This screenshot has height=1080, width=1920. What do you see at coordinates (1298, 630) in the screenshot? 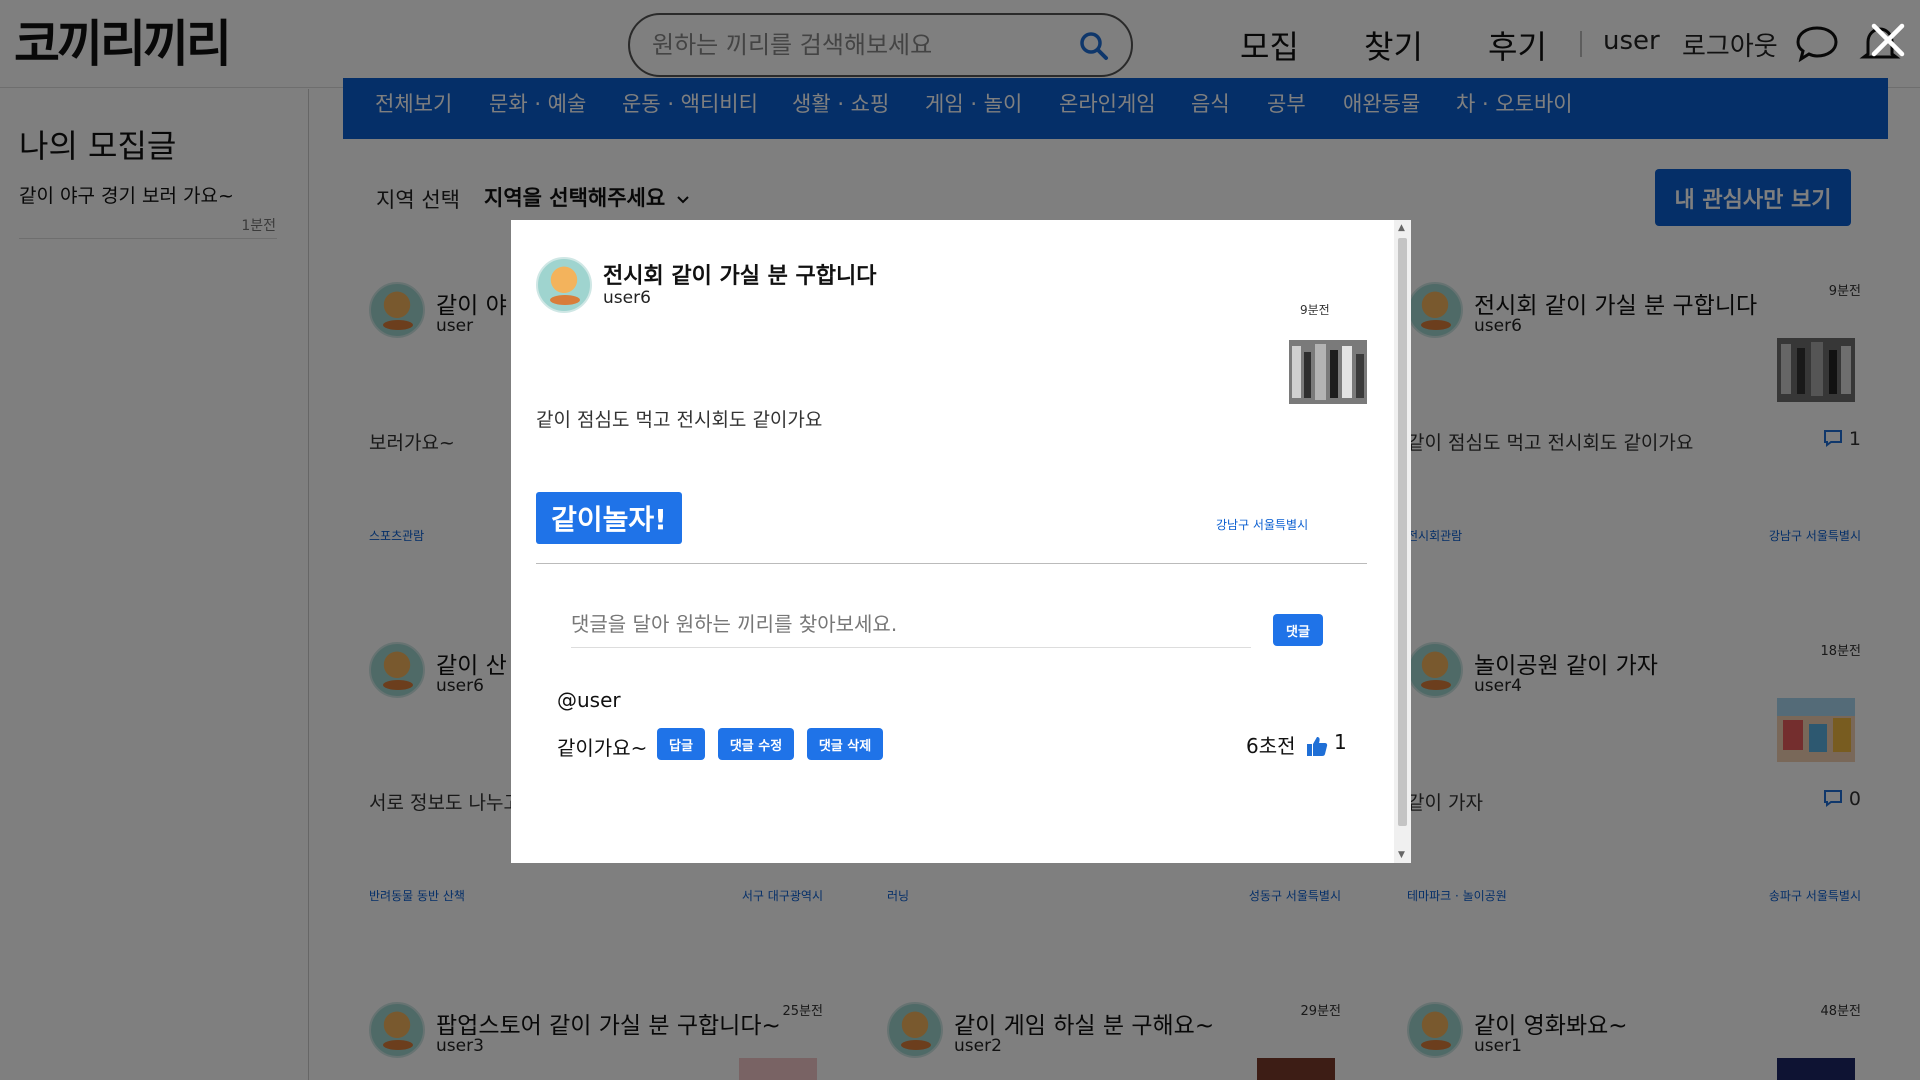
I see `comment-submit-button: 댓글` at bounding box center [1298, 630].